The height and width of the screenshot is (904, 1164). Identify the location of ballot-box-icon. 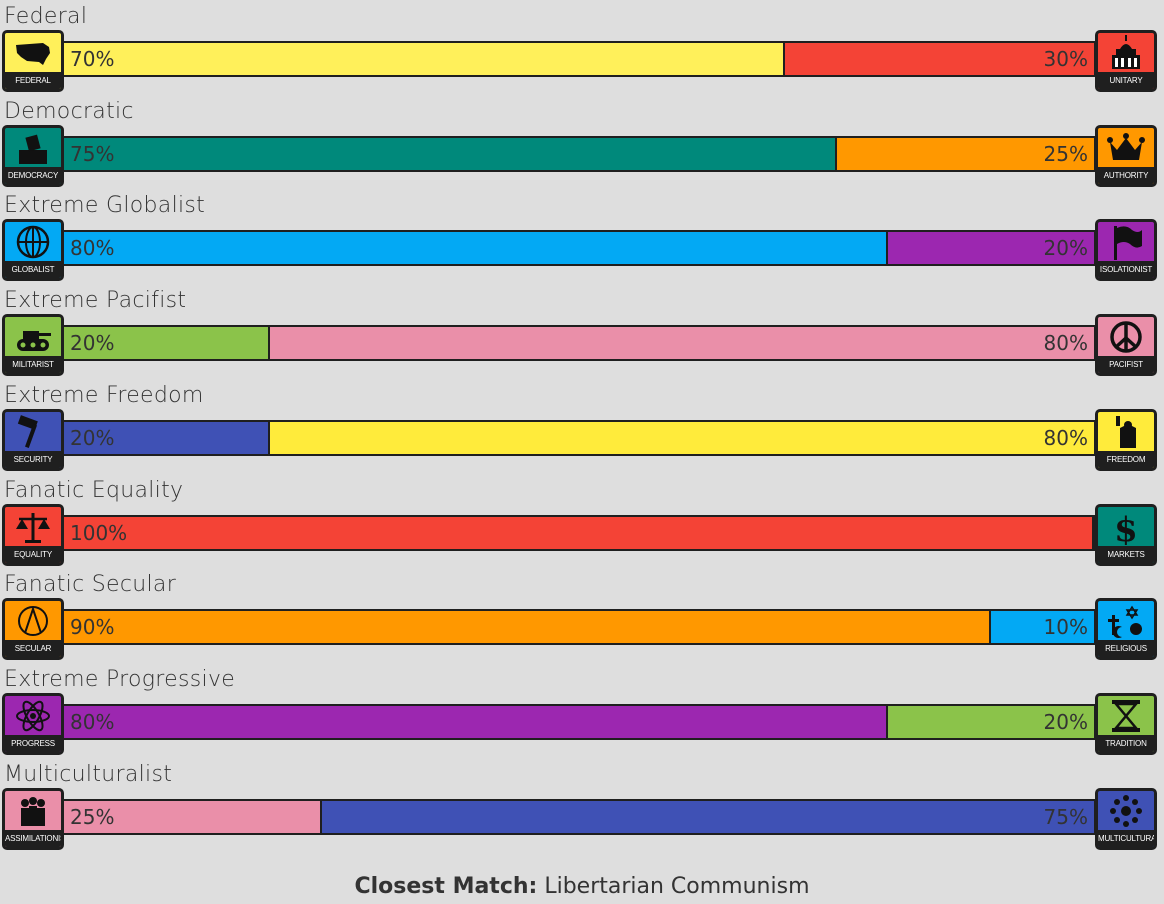
(33, 149).